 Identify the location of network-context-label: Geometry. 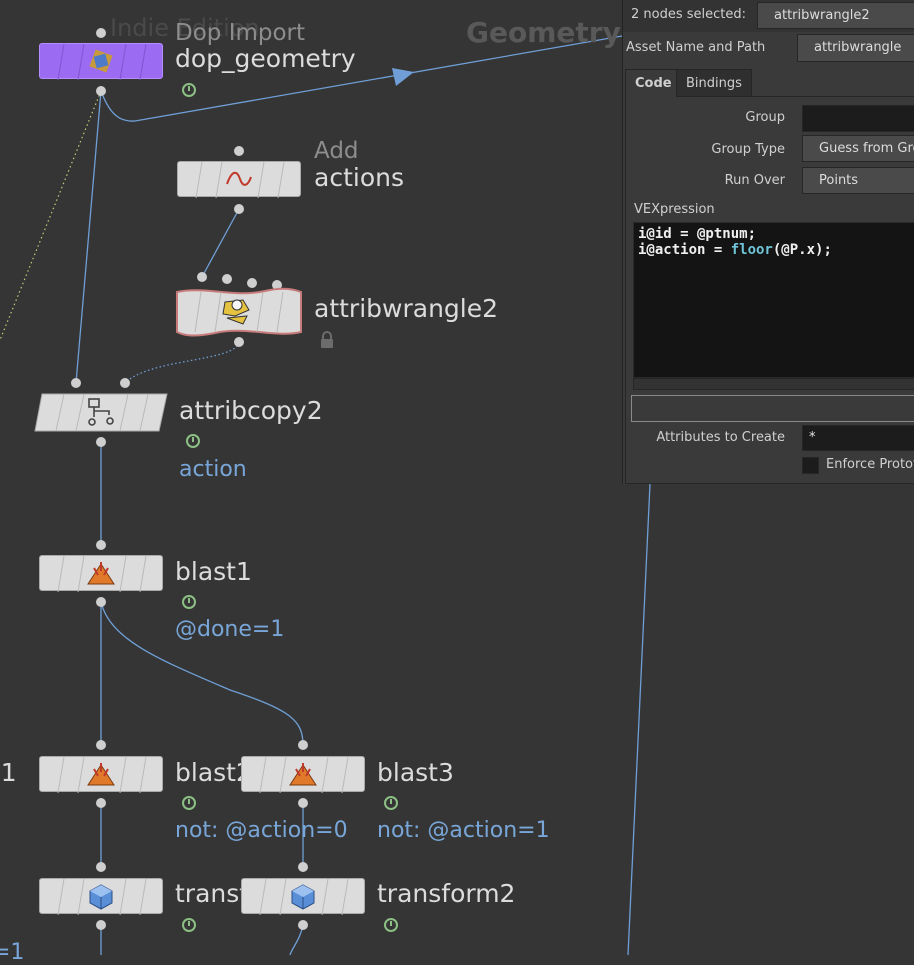
(543, 32).